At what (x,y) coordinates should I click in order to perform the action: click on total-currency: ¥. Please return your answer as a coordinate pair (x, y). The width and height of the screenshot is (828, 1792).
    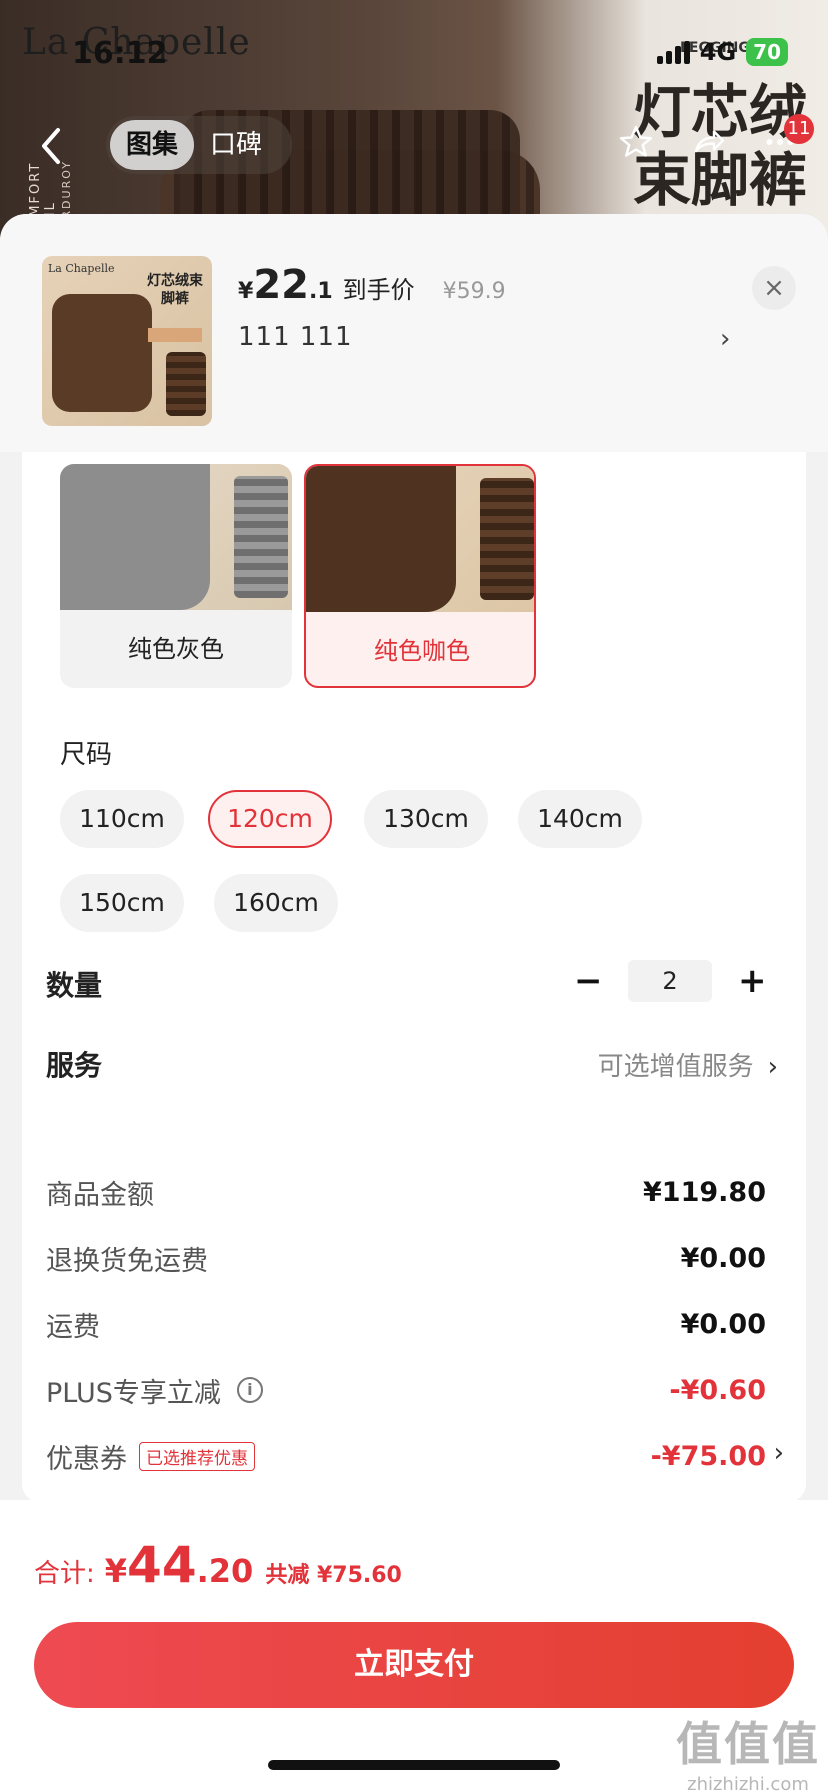
    Looking at the image, I should click on (116, 1571).